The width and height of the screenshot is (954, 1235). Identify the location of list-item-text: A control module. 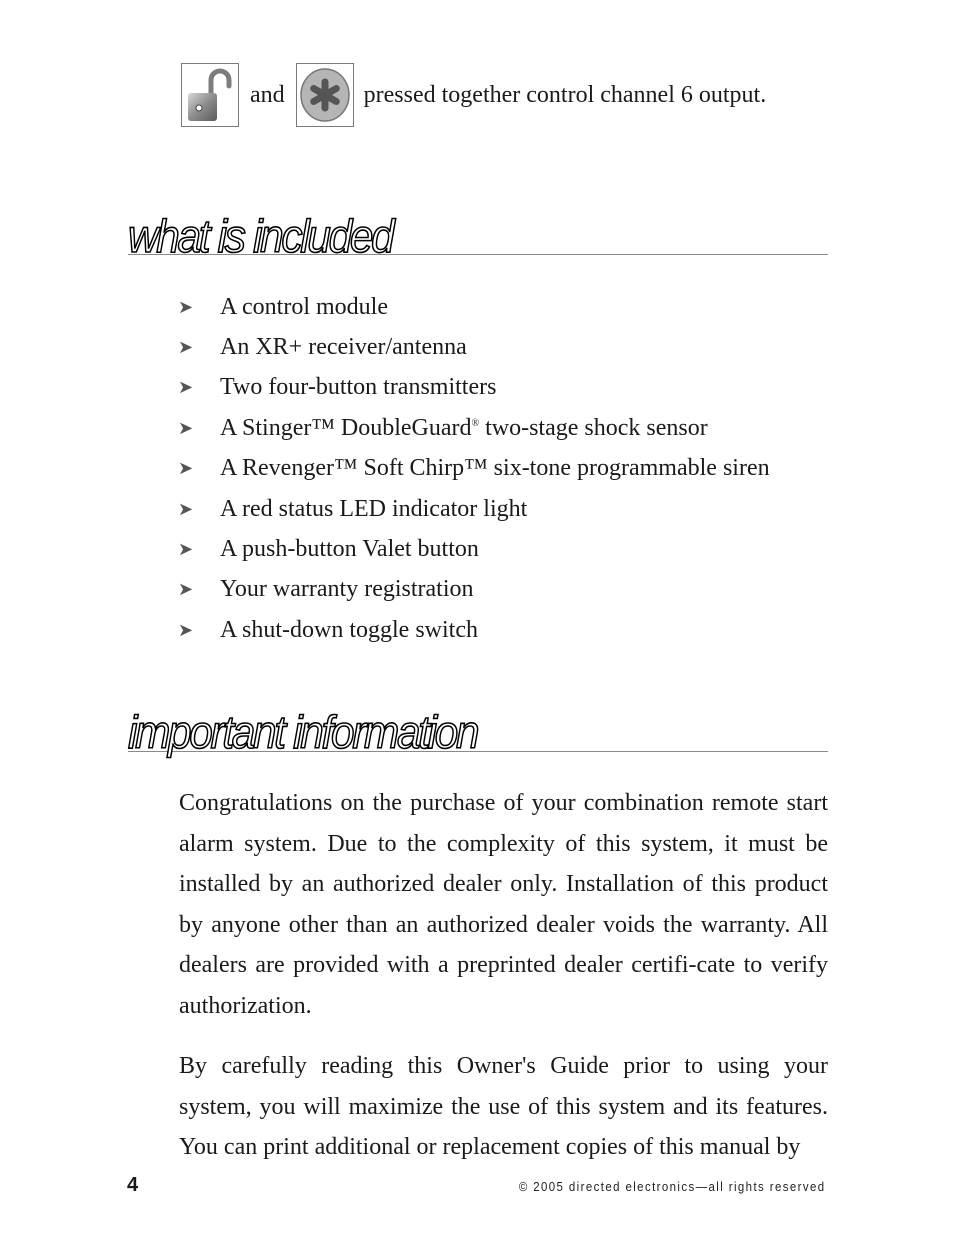
(304, 306).